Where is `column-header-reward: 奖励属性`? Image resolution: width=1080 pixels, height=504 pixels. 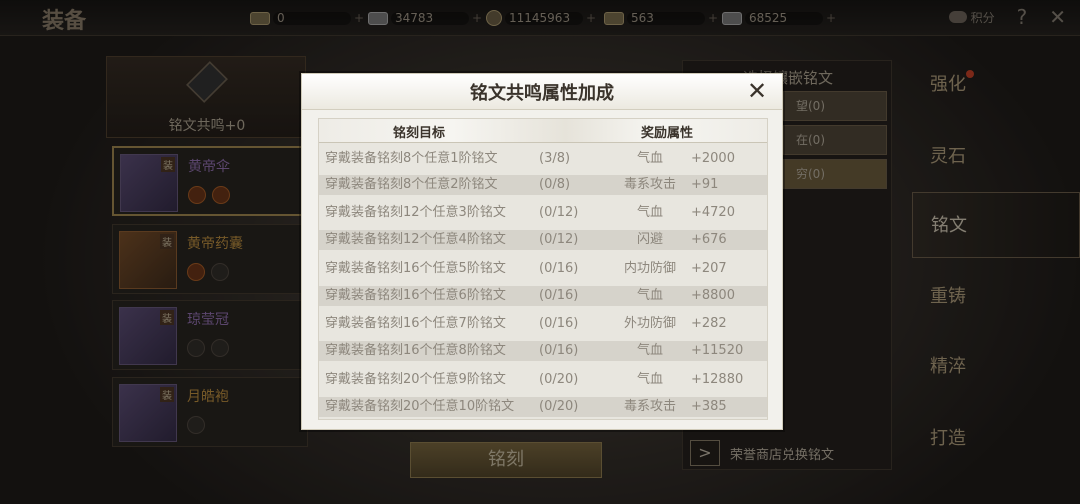
column-header-reward: 奖励属性 is located at coordinates (667, 133).